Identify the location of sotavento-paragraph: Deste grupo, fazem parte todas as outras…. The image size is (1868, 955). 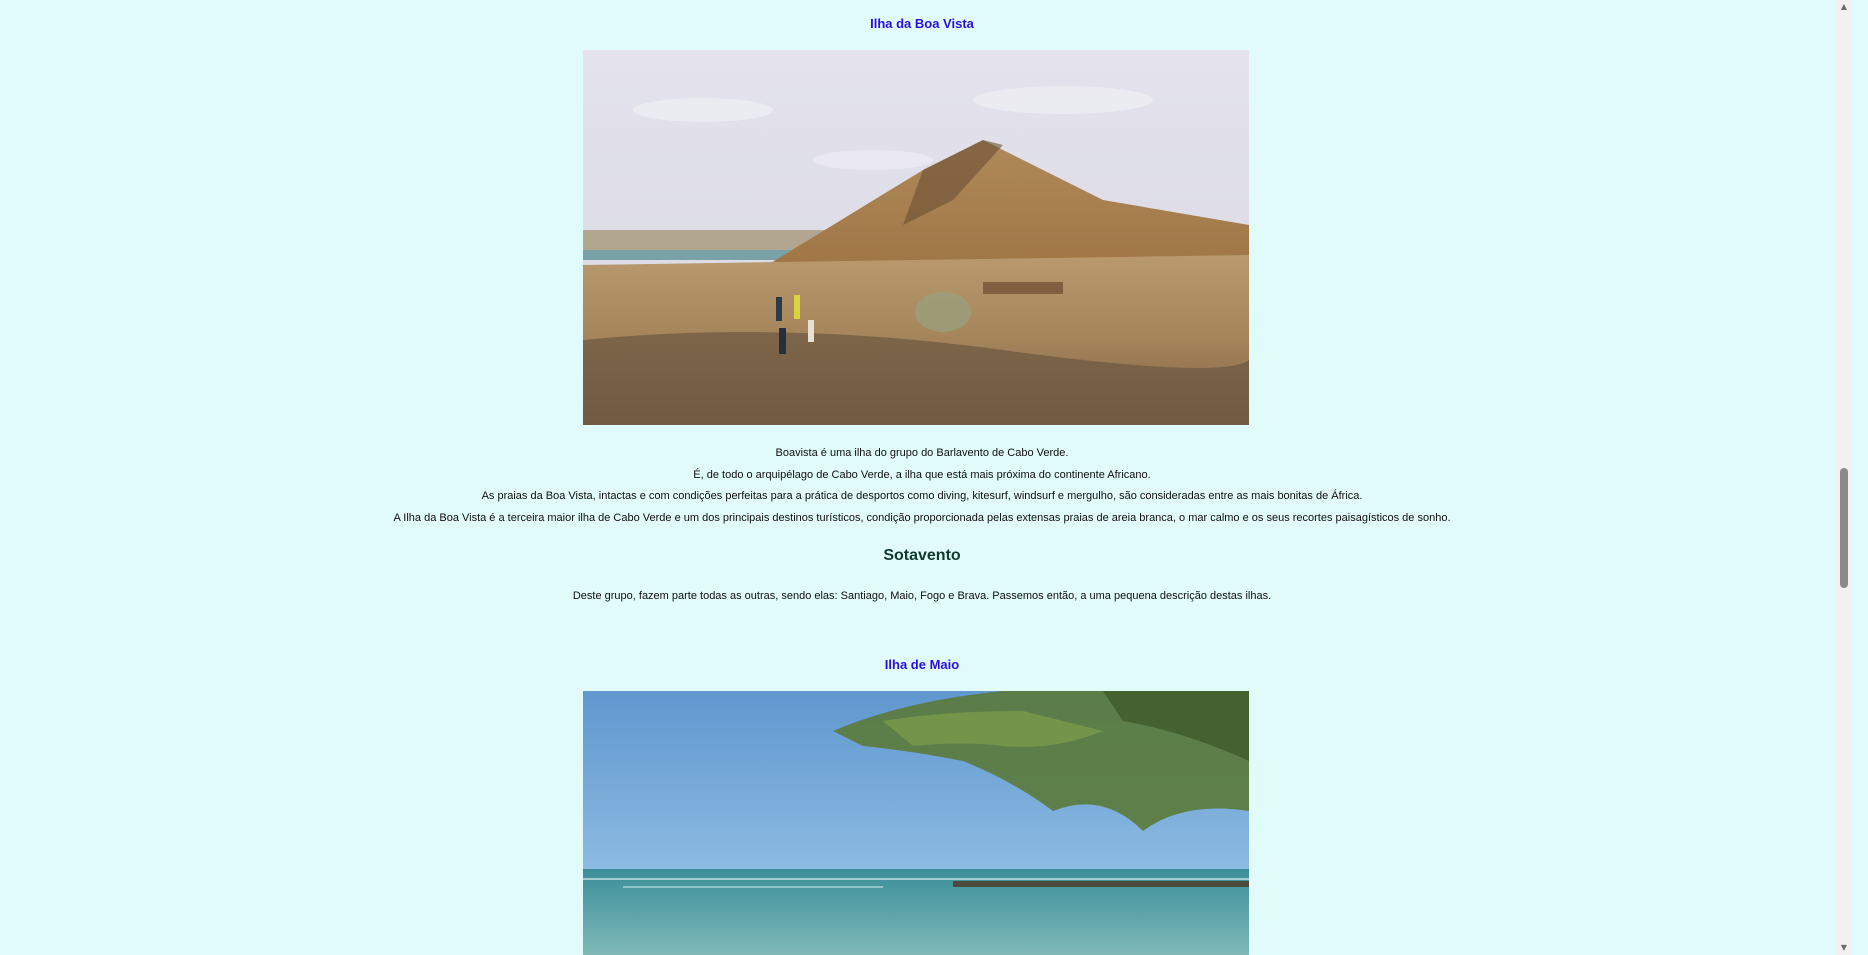
(922, 596).